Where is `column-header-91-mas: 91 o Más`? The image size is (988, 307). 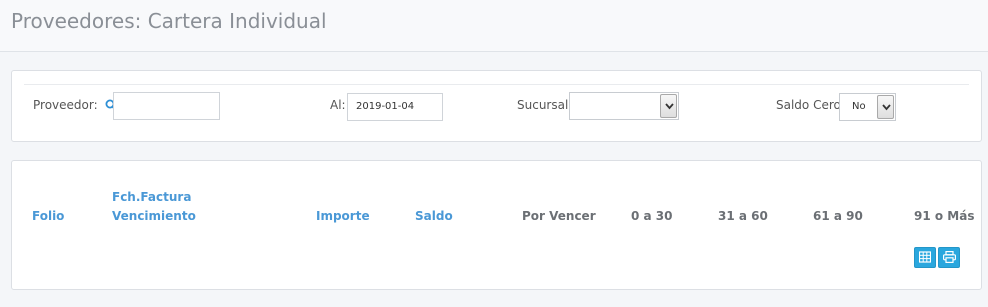 column-header-91-mas: 91 o Más is located at coordinates (944, 216).